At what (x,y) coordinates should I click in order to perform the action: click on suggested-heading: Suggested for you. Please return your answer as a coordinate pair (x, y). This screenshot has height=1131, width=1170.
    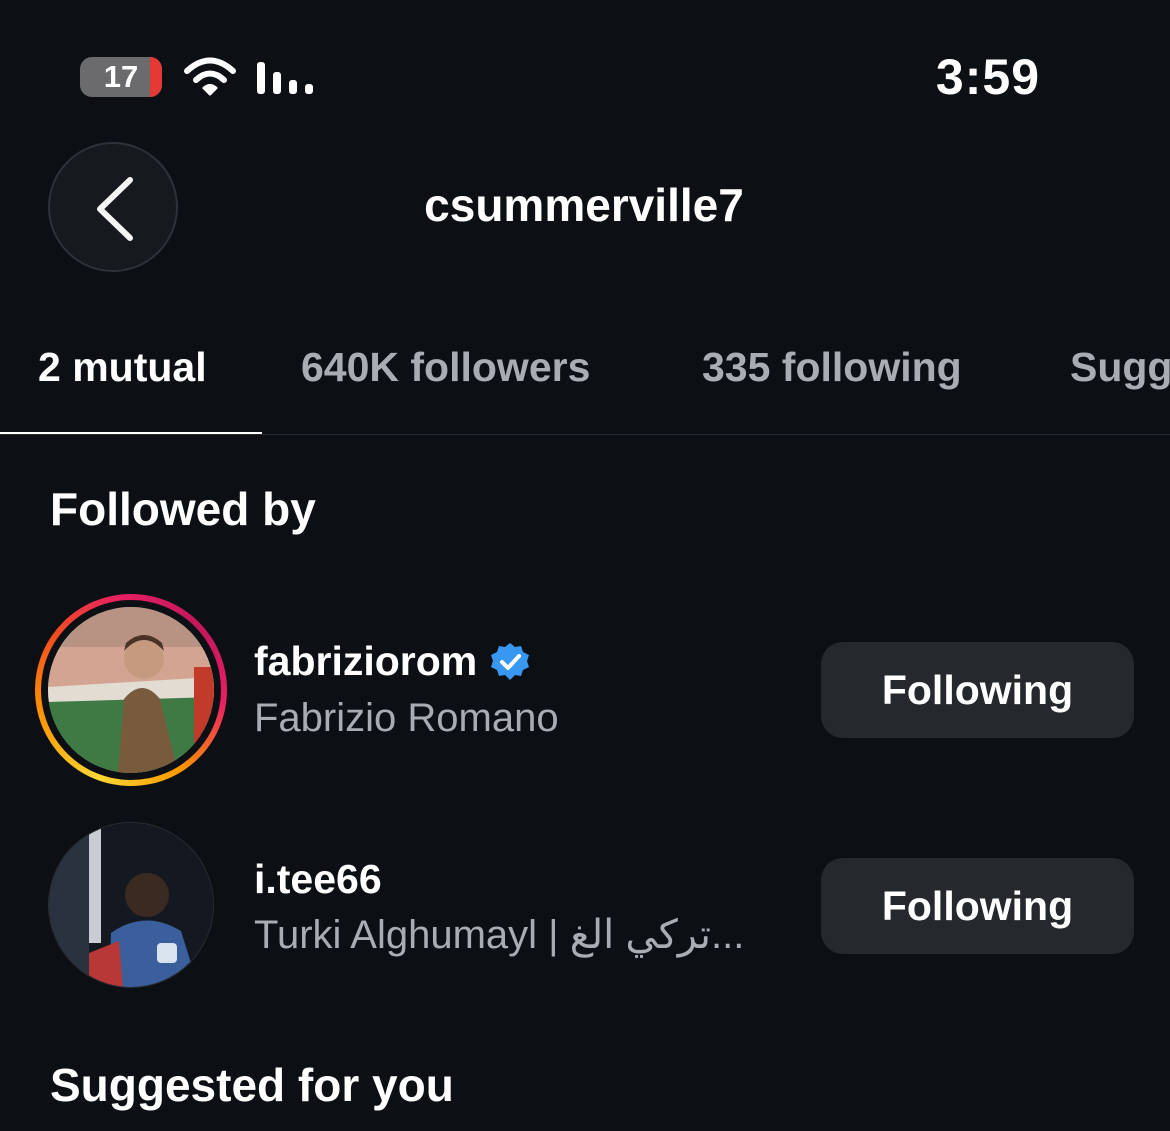
    Looking at the image, I should click on (252, 1085).